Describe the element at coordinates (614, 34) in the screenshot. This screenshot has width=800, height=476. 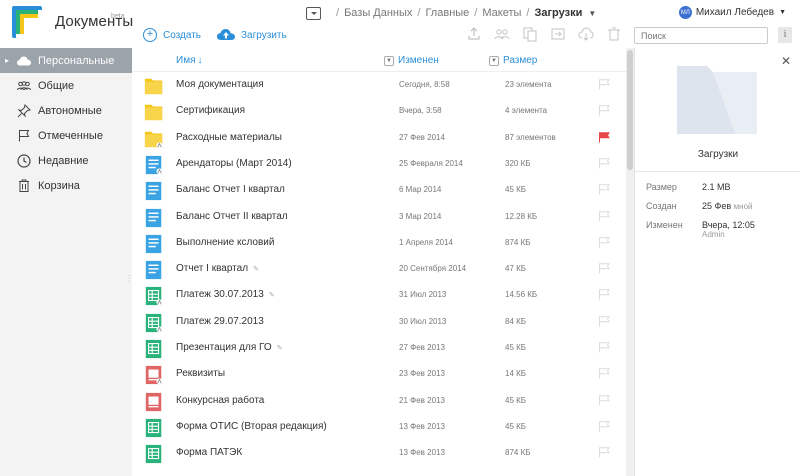
I see `delete-icon` at that location.